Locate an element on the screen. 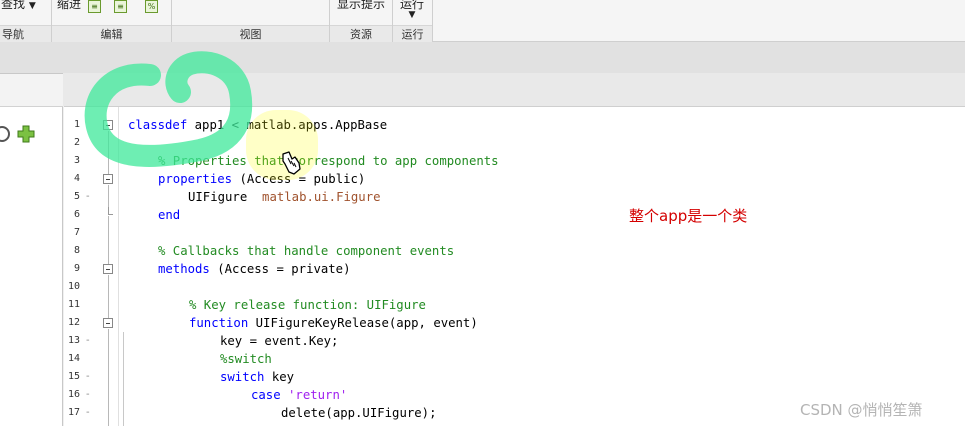 The height and width of the screenshot is (426, 965). component-browser-toolbar is located at coordinates (31, 135).